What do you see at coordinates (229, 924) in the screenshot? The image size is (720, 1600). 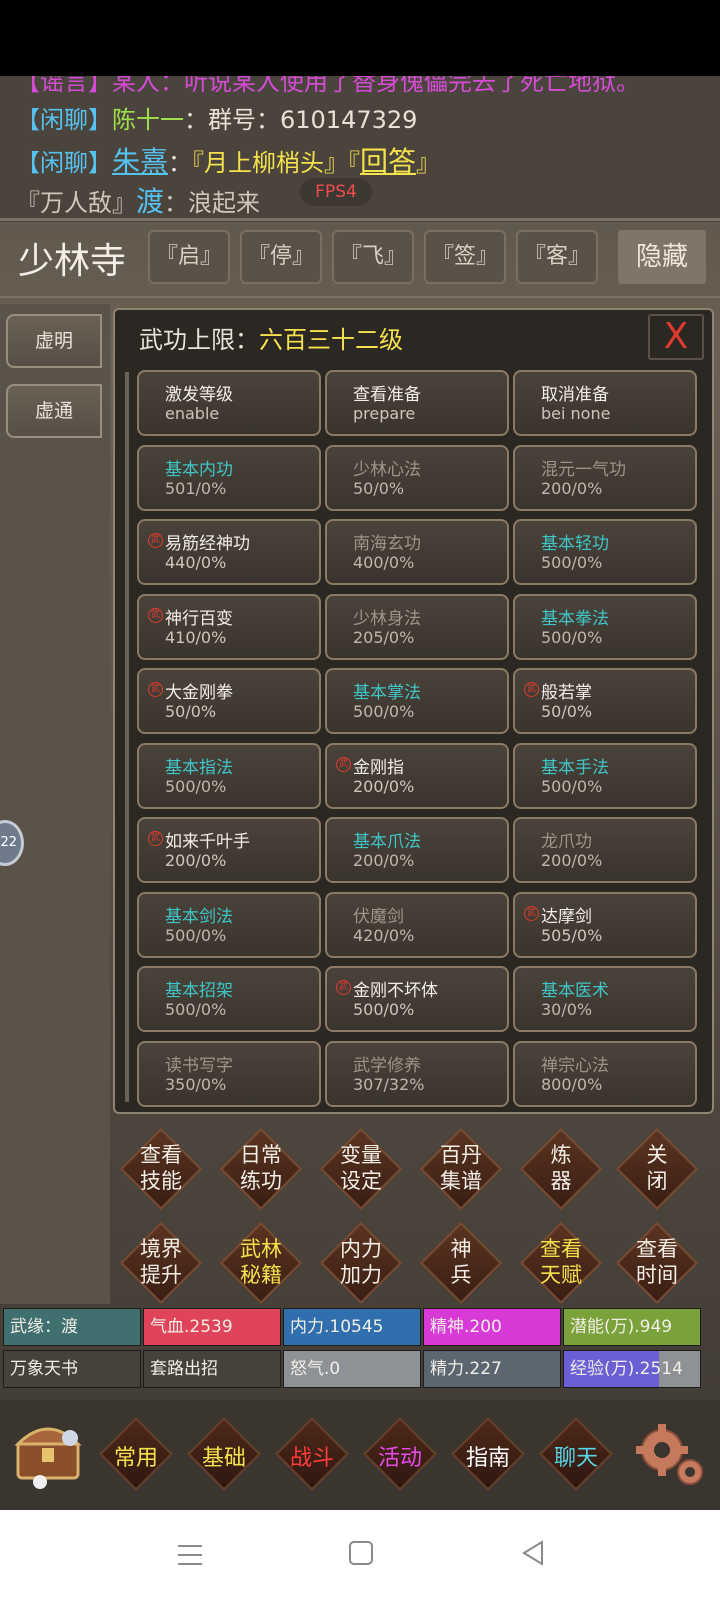 I see `skill-cell: 基本剑法 500/0%` at bounding box center [229, 924].